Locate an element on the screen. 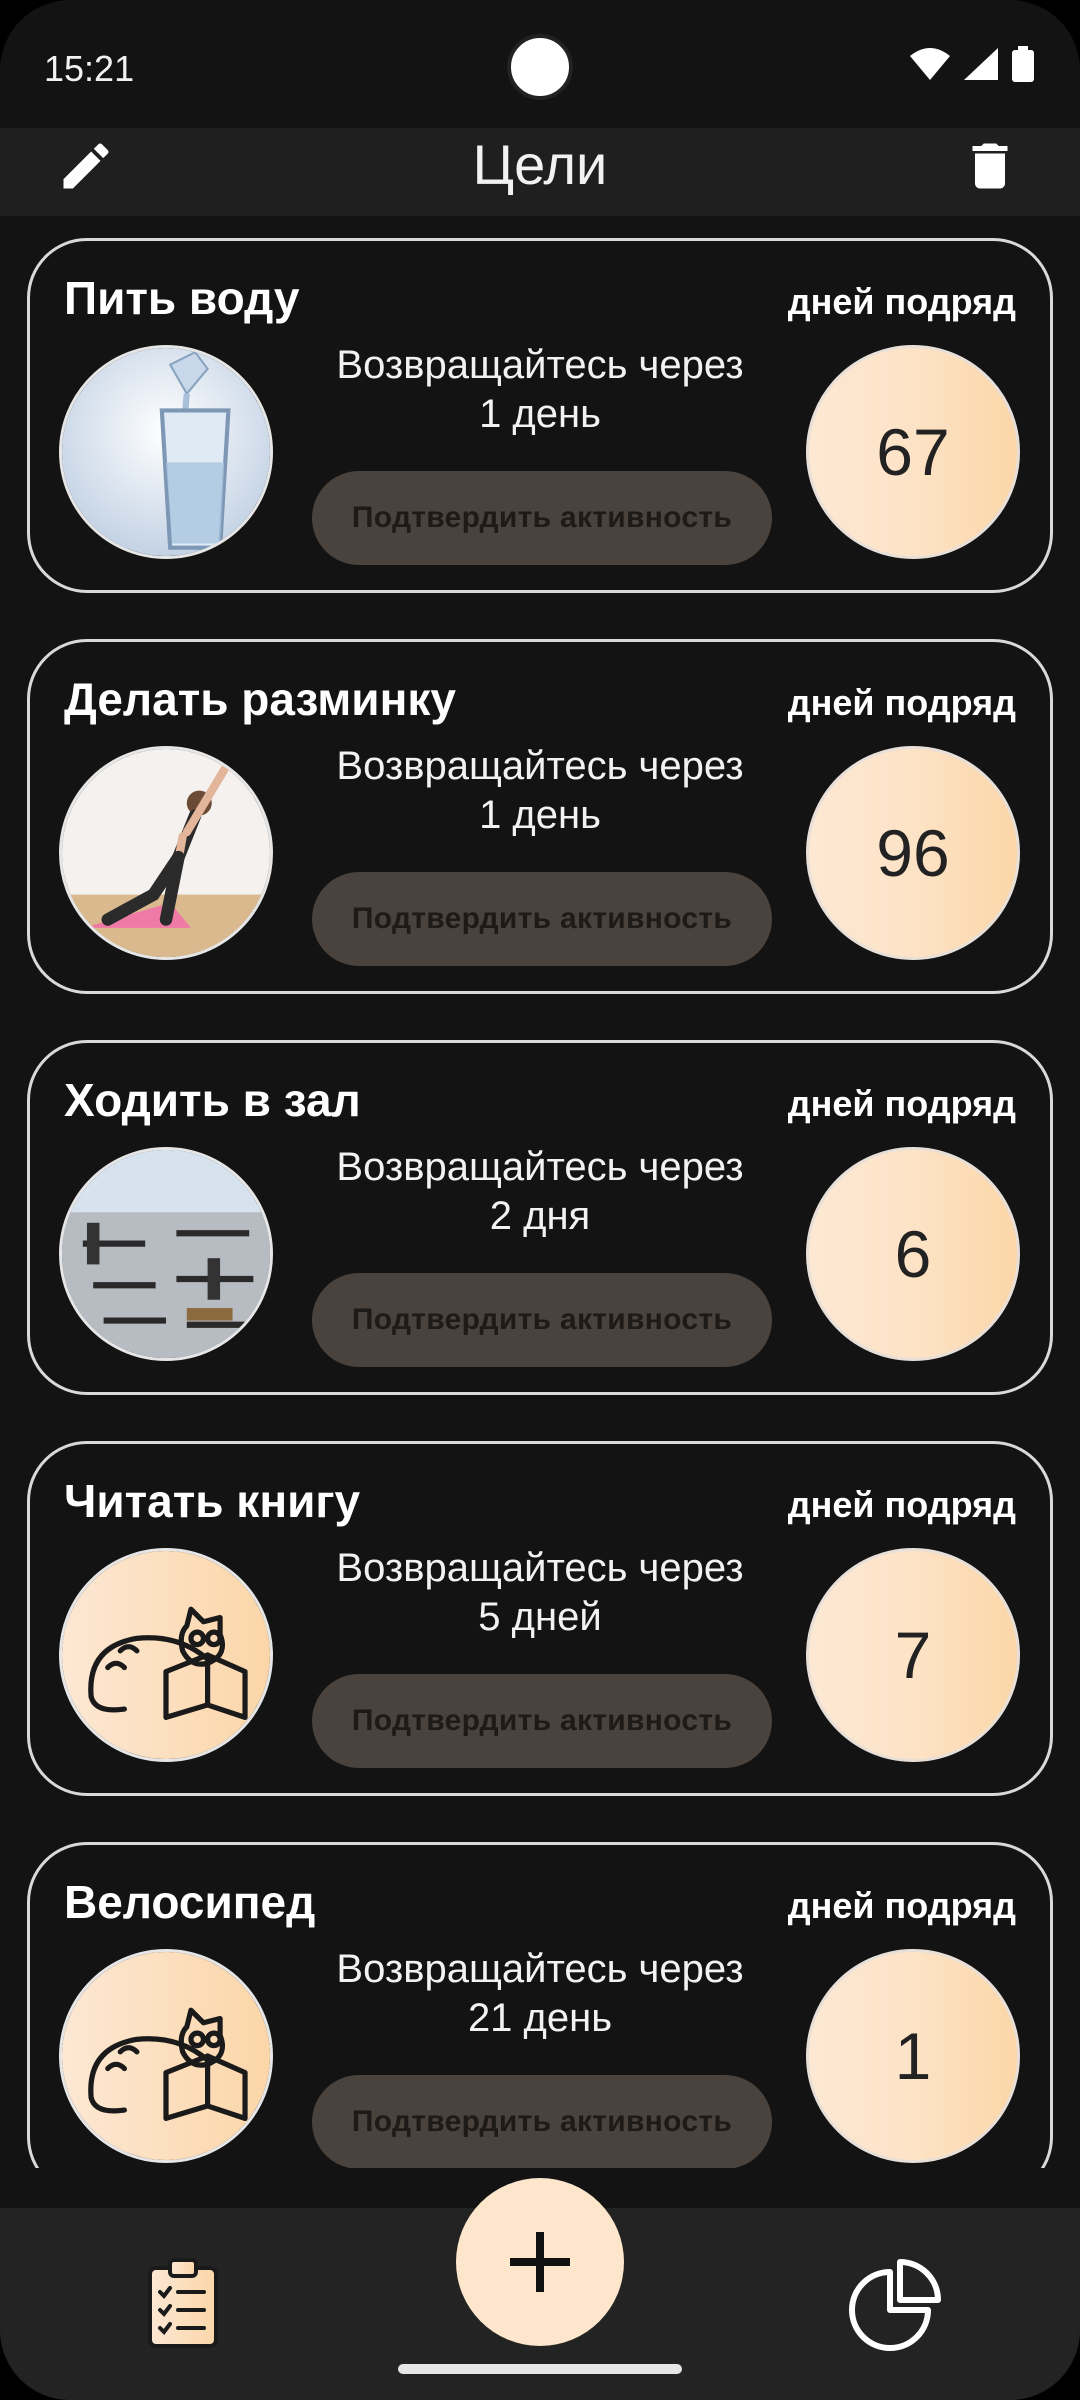  return-value: 5 дней is located at coordinates (540, 1617).